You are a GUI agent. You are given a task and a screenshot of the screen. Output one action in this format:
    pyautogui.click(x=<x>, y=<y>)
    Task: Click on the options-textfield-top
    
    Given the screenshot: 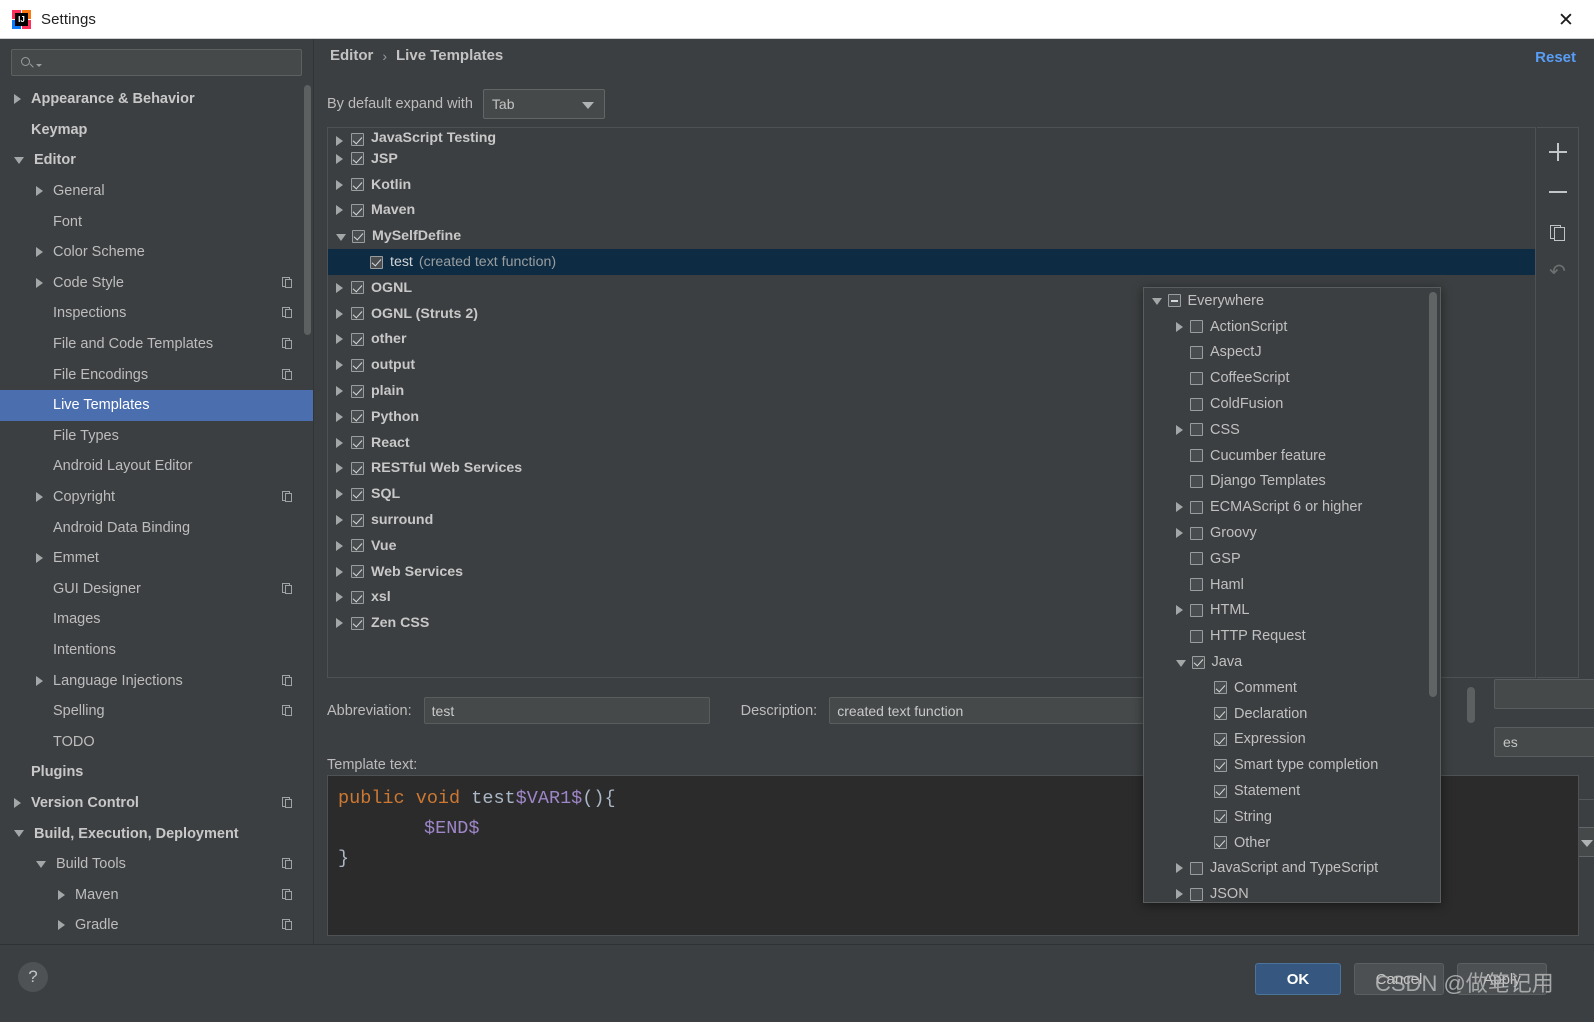 What is the action you would take?
    pyautogui.click(x=1544, y=694)
    